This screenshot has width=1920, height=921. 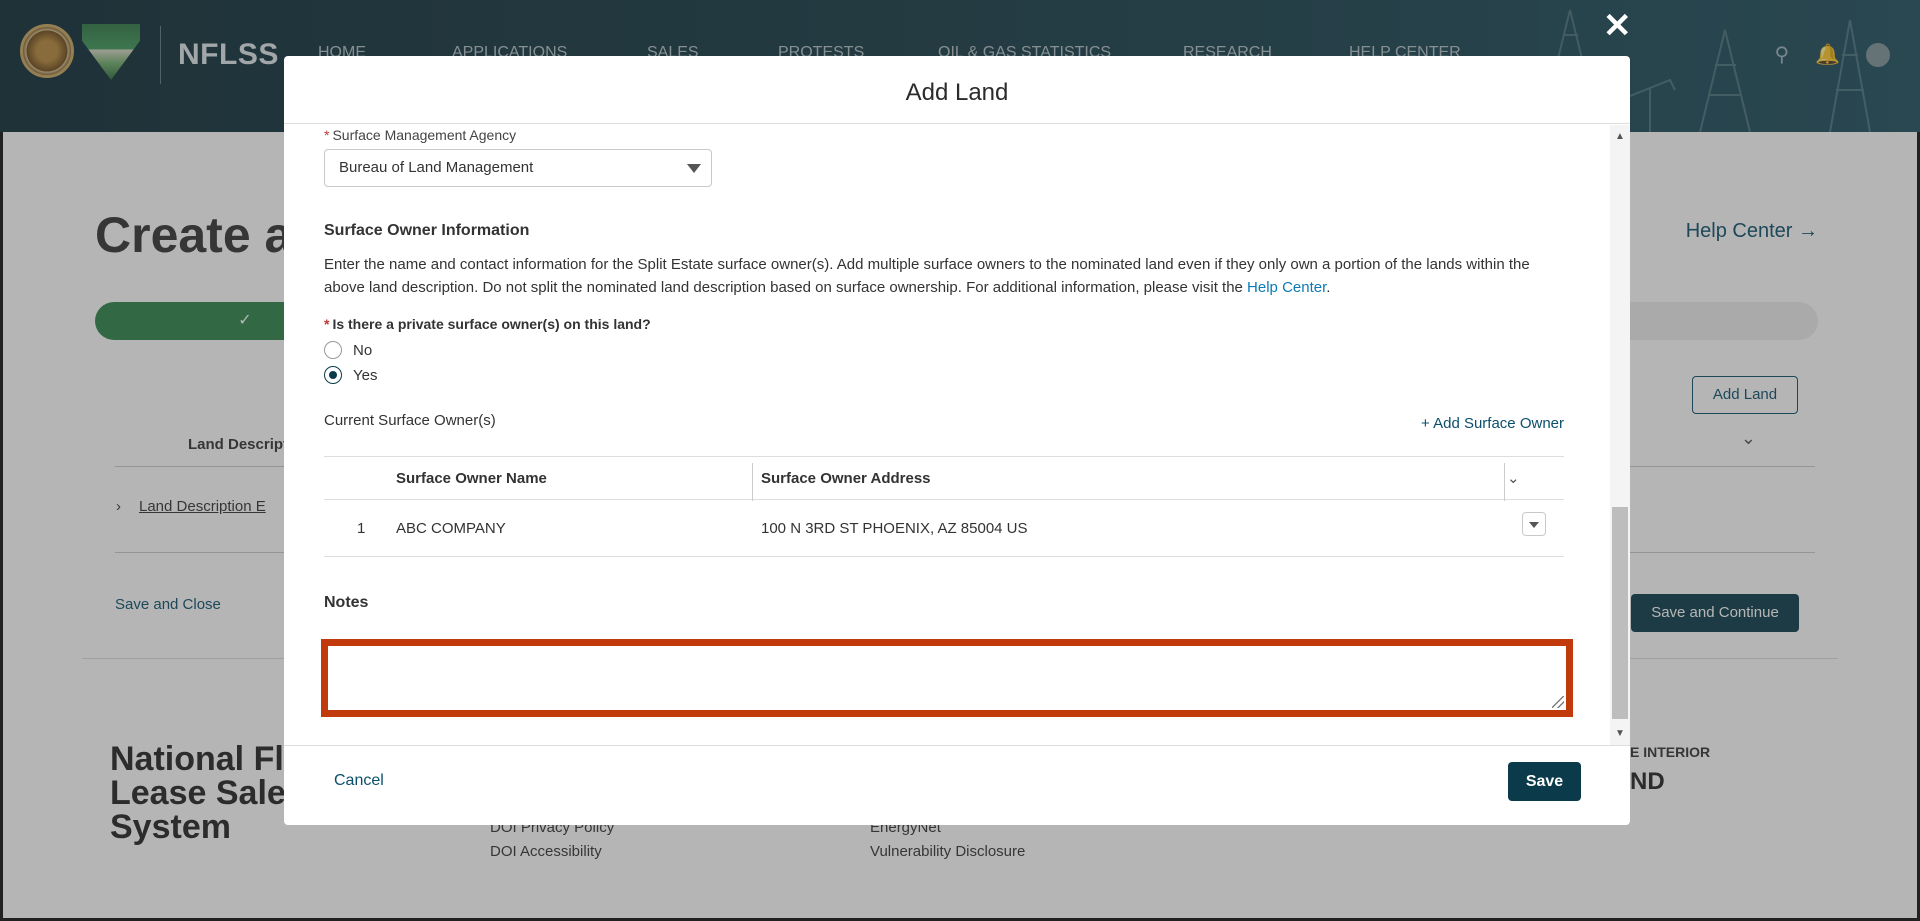 What do you see at coordinates (350, 375) in the screenshot?
I see `radio-option-yes: Yes` at bounding box center [350, 375].